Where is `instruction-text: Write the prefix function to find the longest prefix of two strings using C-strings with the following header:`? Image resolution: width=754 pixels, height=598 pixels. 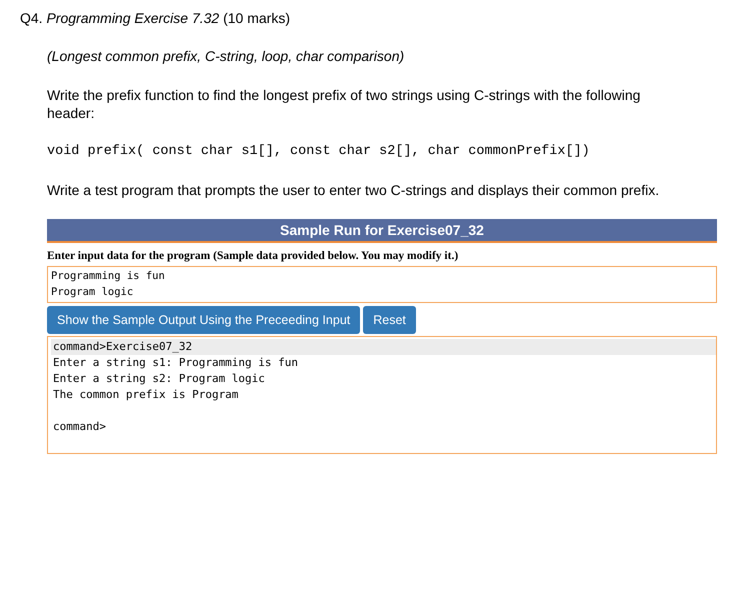 instruction-text: Write the prefix function to find the longest prefix of two strings using C-strings with the following header: is located at coordinates (344, 104).